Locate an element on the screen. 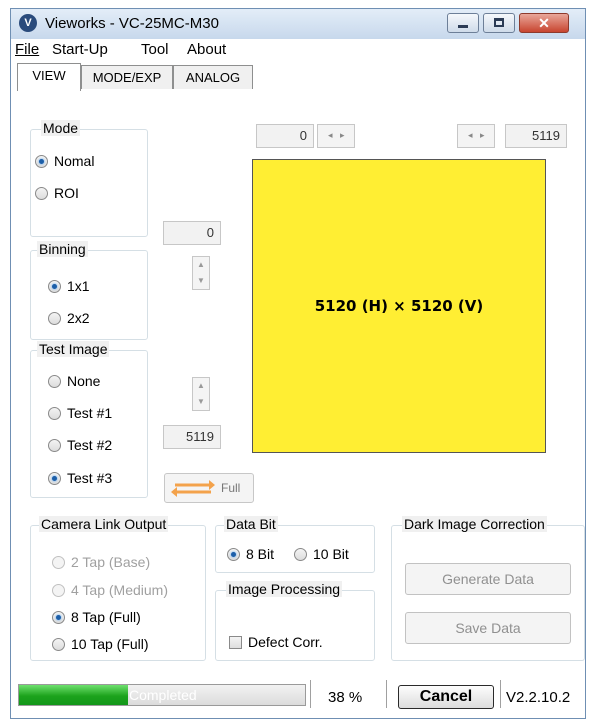 This screenshot has height=719, width=598. tap-10-full-radio: 10 Tap (Full) is located at coordinates (100, 644).